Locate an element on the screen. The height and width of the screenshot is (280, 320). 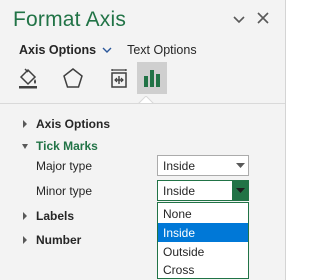
tab-size-properties is located at coordinates (119, 78).